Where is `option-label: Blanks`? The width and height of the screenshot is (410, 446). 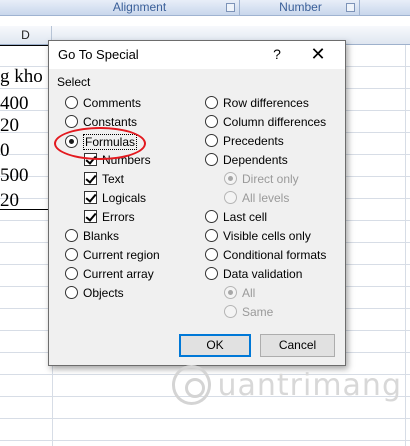 option-label: Blanks is located at coordinates (101, 235).